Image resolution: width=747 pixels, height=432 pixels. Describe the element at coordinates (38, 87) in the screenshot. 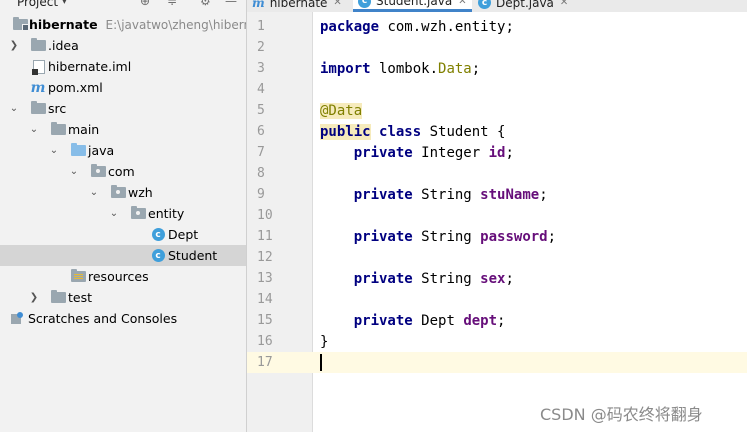

I see `maven-icon: m` at that location.